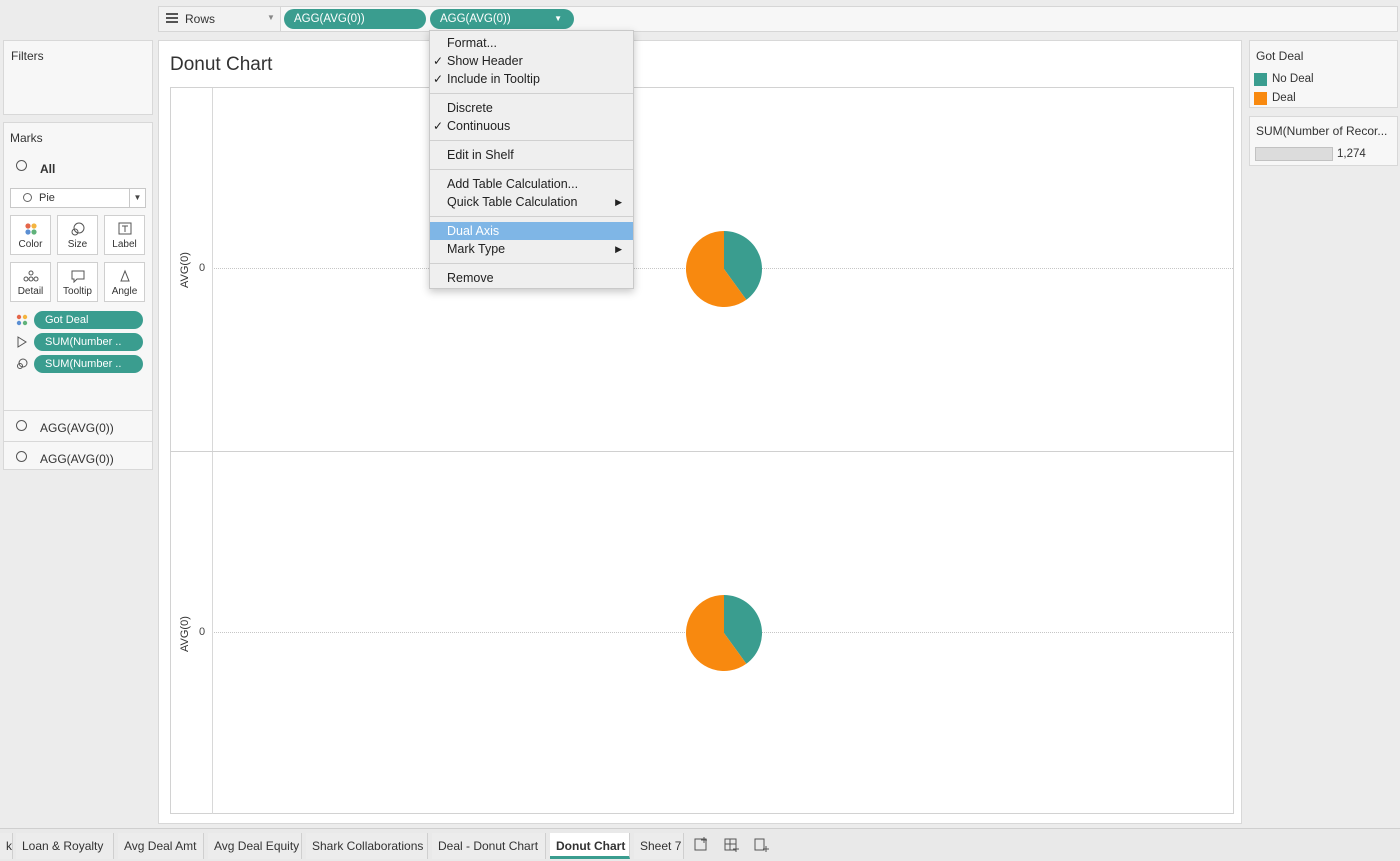 Image resolution: width=1400 pixels, height=861 pixels. Describe the element at coordinates (77, 282) in the screenshot. I see `tooltip-button: Tooltip` at that location.